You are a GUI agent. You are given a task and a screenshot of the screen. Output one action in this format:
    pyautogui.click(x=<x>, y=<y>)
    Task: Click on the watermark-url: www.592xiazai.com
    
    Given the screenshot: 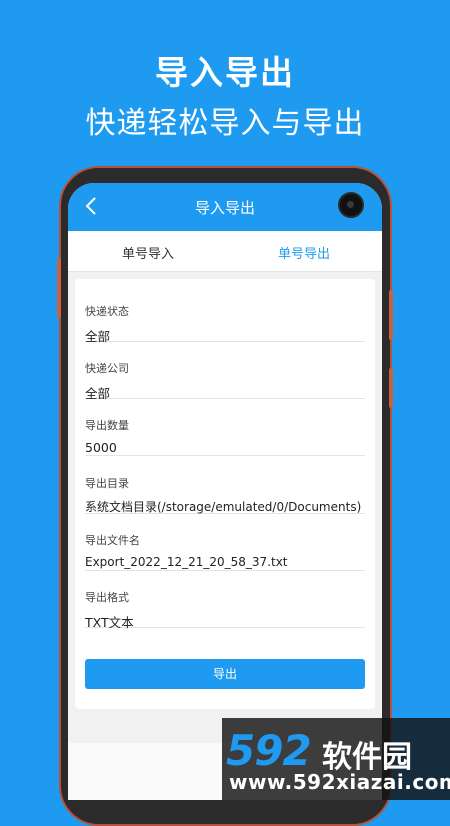 What is the action you would take?
    pyautogui.click(x=339, y=782)
    